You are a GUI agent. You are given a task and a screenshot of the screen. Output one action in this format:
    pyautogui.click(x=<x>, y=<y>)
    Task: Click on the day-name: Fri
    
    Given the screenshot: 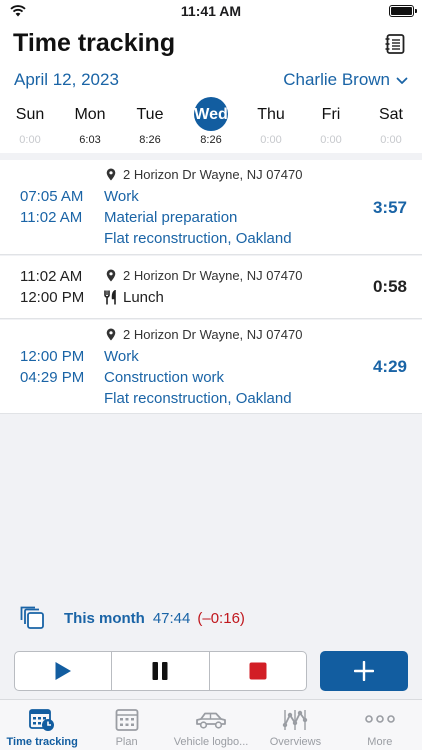 What is the action you would take?
    pyautogui.click(x=331, y=114)
    